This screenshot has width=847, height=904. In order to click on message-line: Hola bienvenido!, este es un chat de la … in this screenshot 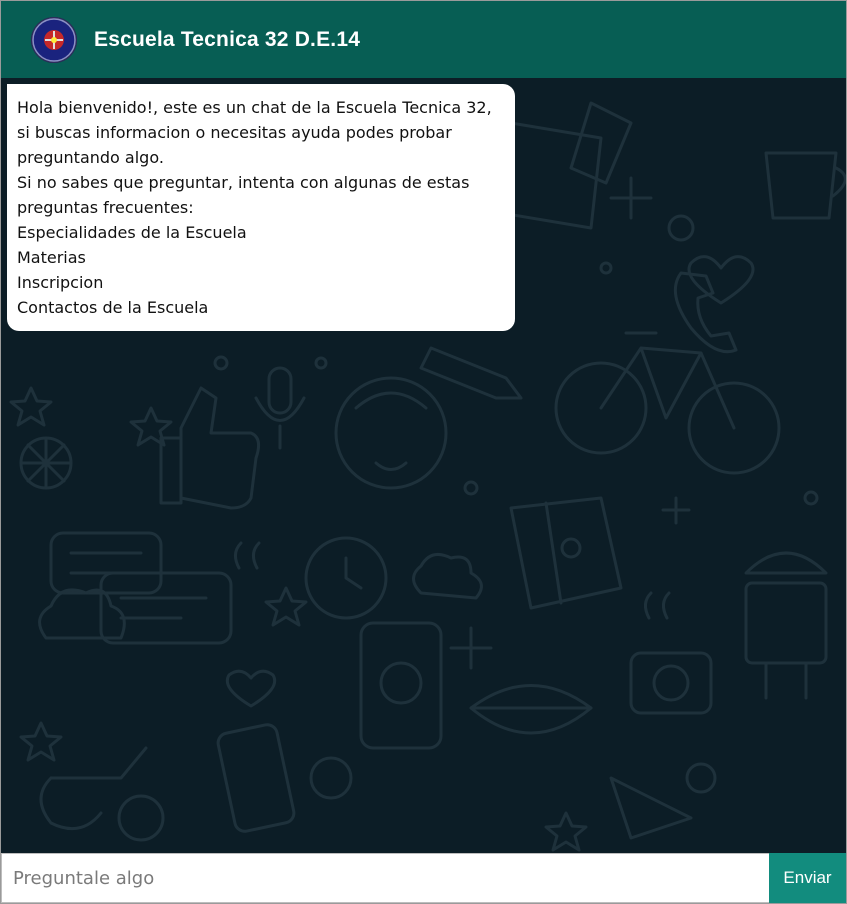, I will do `click(254, 132)`.